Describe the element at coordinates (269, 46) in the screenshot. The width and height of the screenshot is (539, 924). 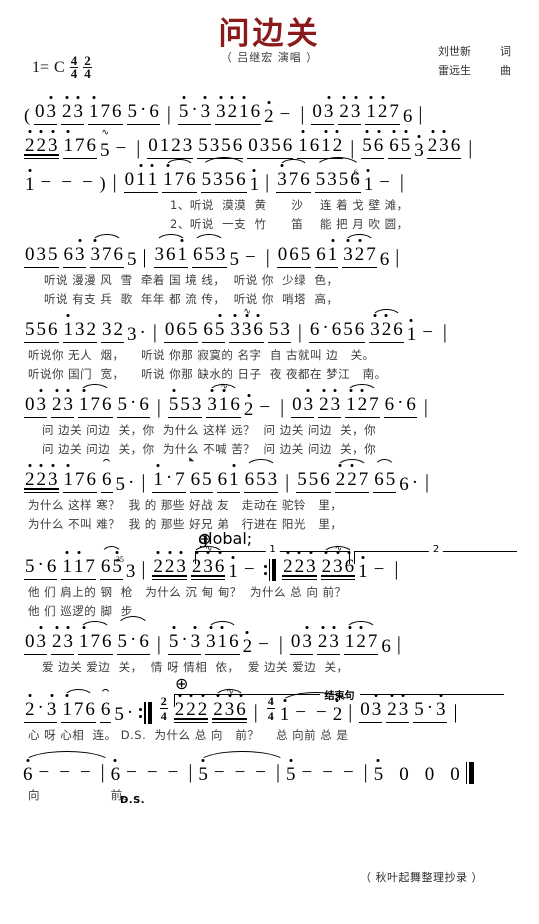
I see `sheet-header: 问边关 （ 吕继宏 演唱 ） 1= C 4 4 2 4 刘世新 词 雷远生 曲` at that location.